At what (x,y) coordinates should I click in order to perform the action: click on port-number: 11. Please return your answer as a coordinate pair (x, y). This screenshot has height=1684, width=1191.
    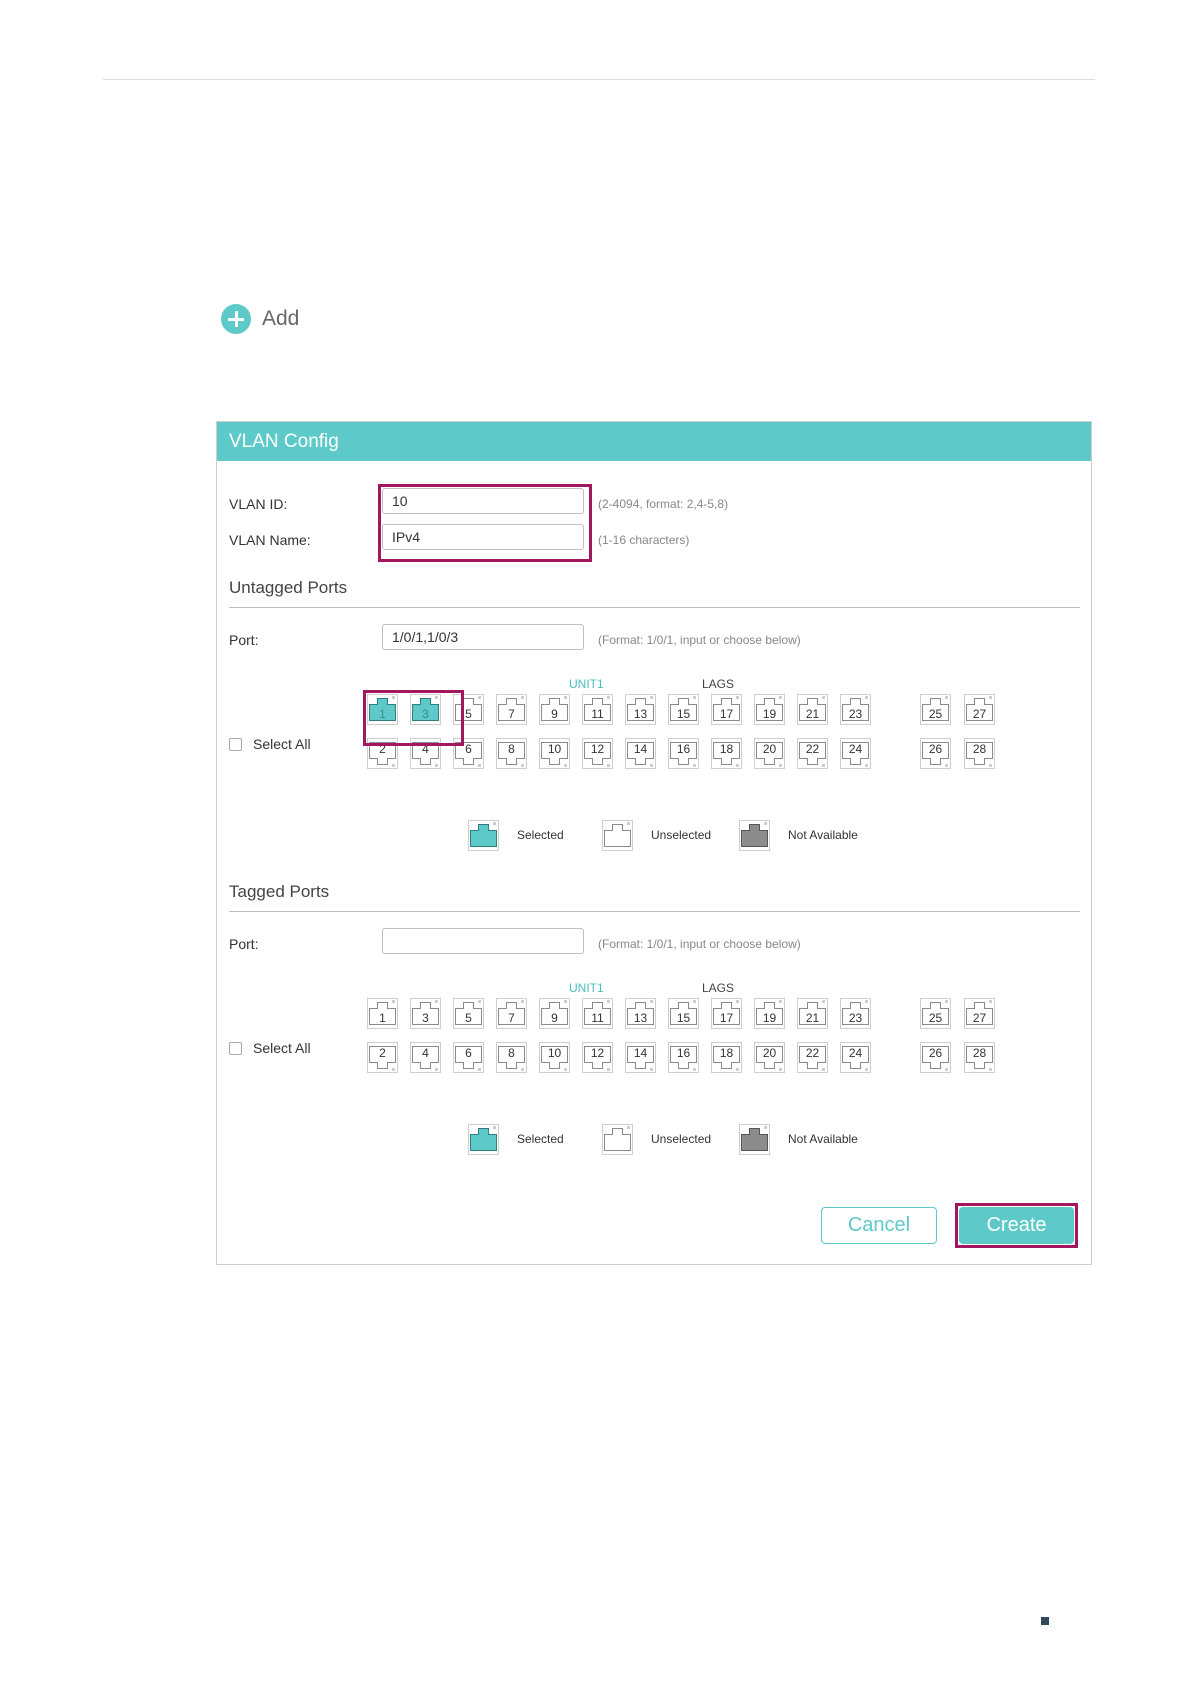
    Looking at the image, I should click on (597, 1018).